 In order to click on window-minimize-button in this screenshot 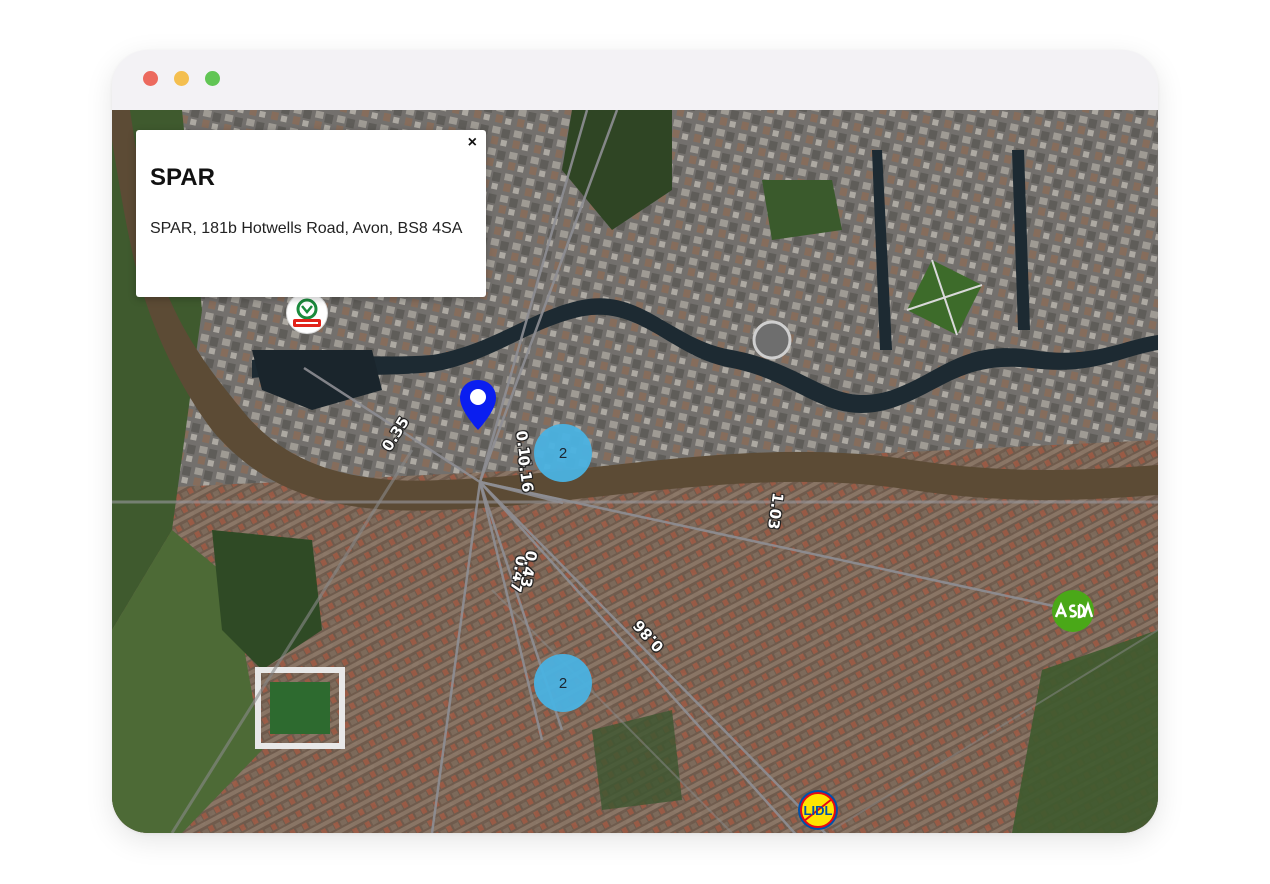, I will do `click(181, 78)`.